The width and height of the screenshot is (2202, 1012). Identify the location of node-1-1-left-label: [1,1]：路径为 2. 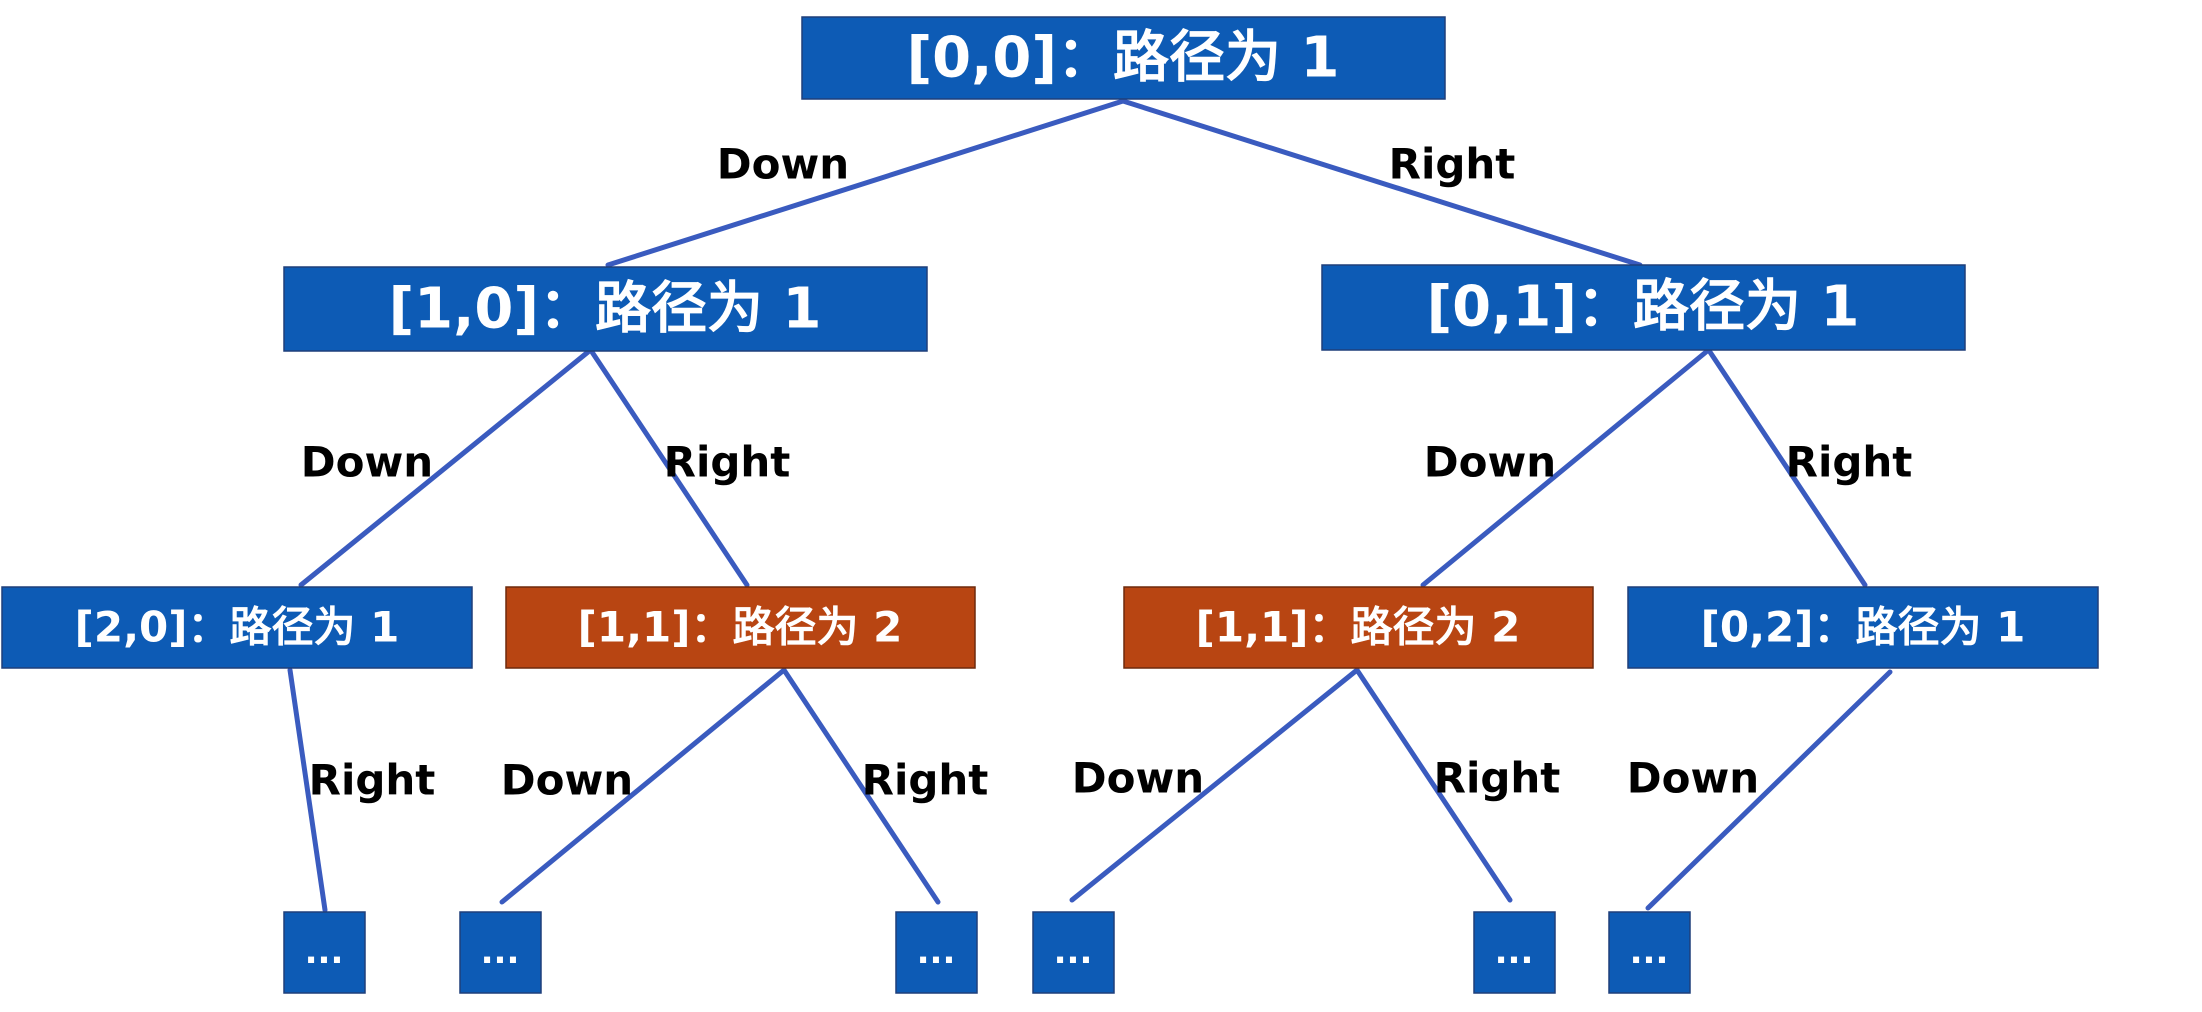
(740, 627).